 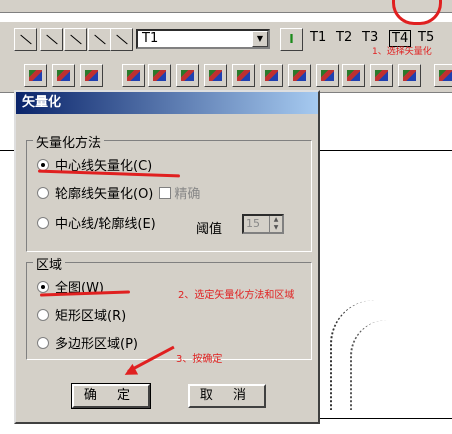 I want to click on dialog-titlebar: 矢量化, so click(x=167, y=103).